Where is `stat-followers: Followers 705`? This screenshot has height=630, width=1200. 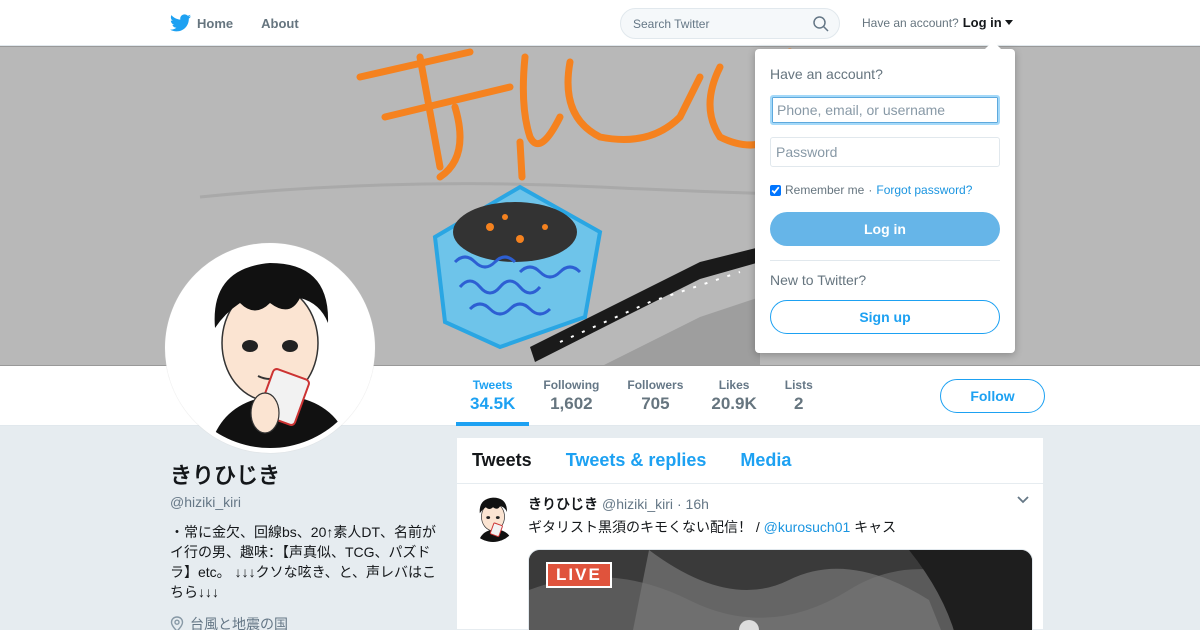 stat-followers: Followers 705 is located at coordinates (655, 396).